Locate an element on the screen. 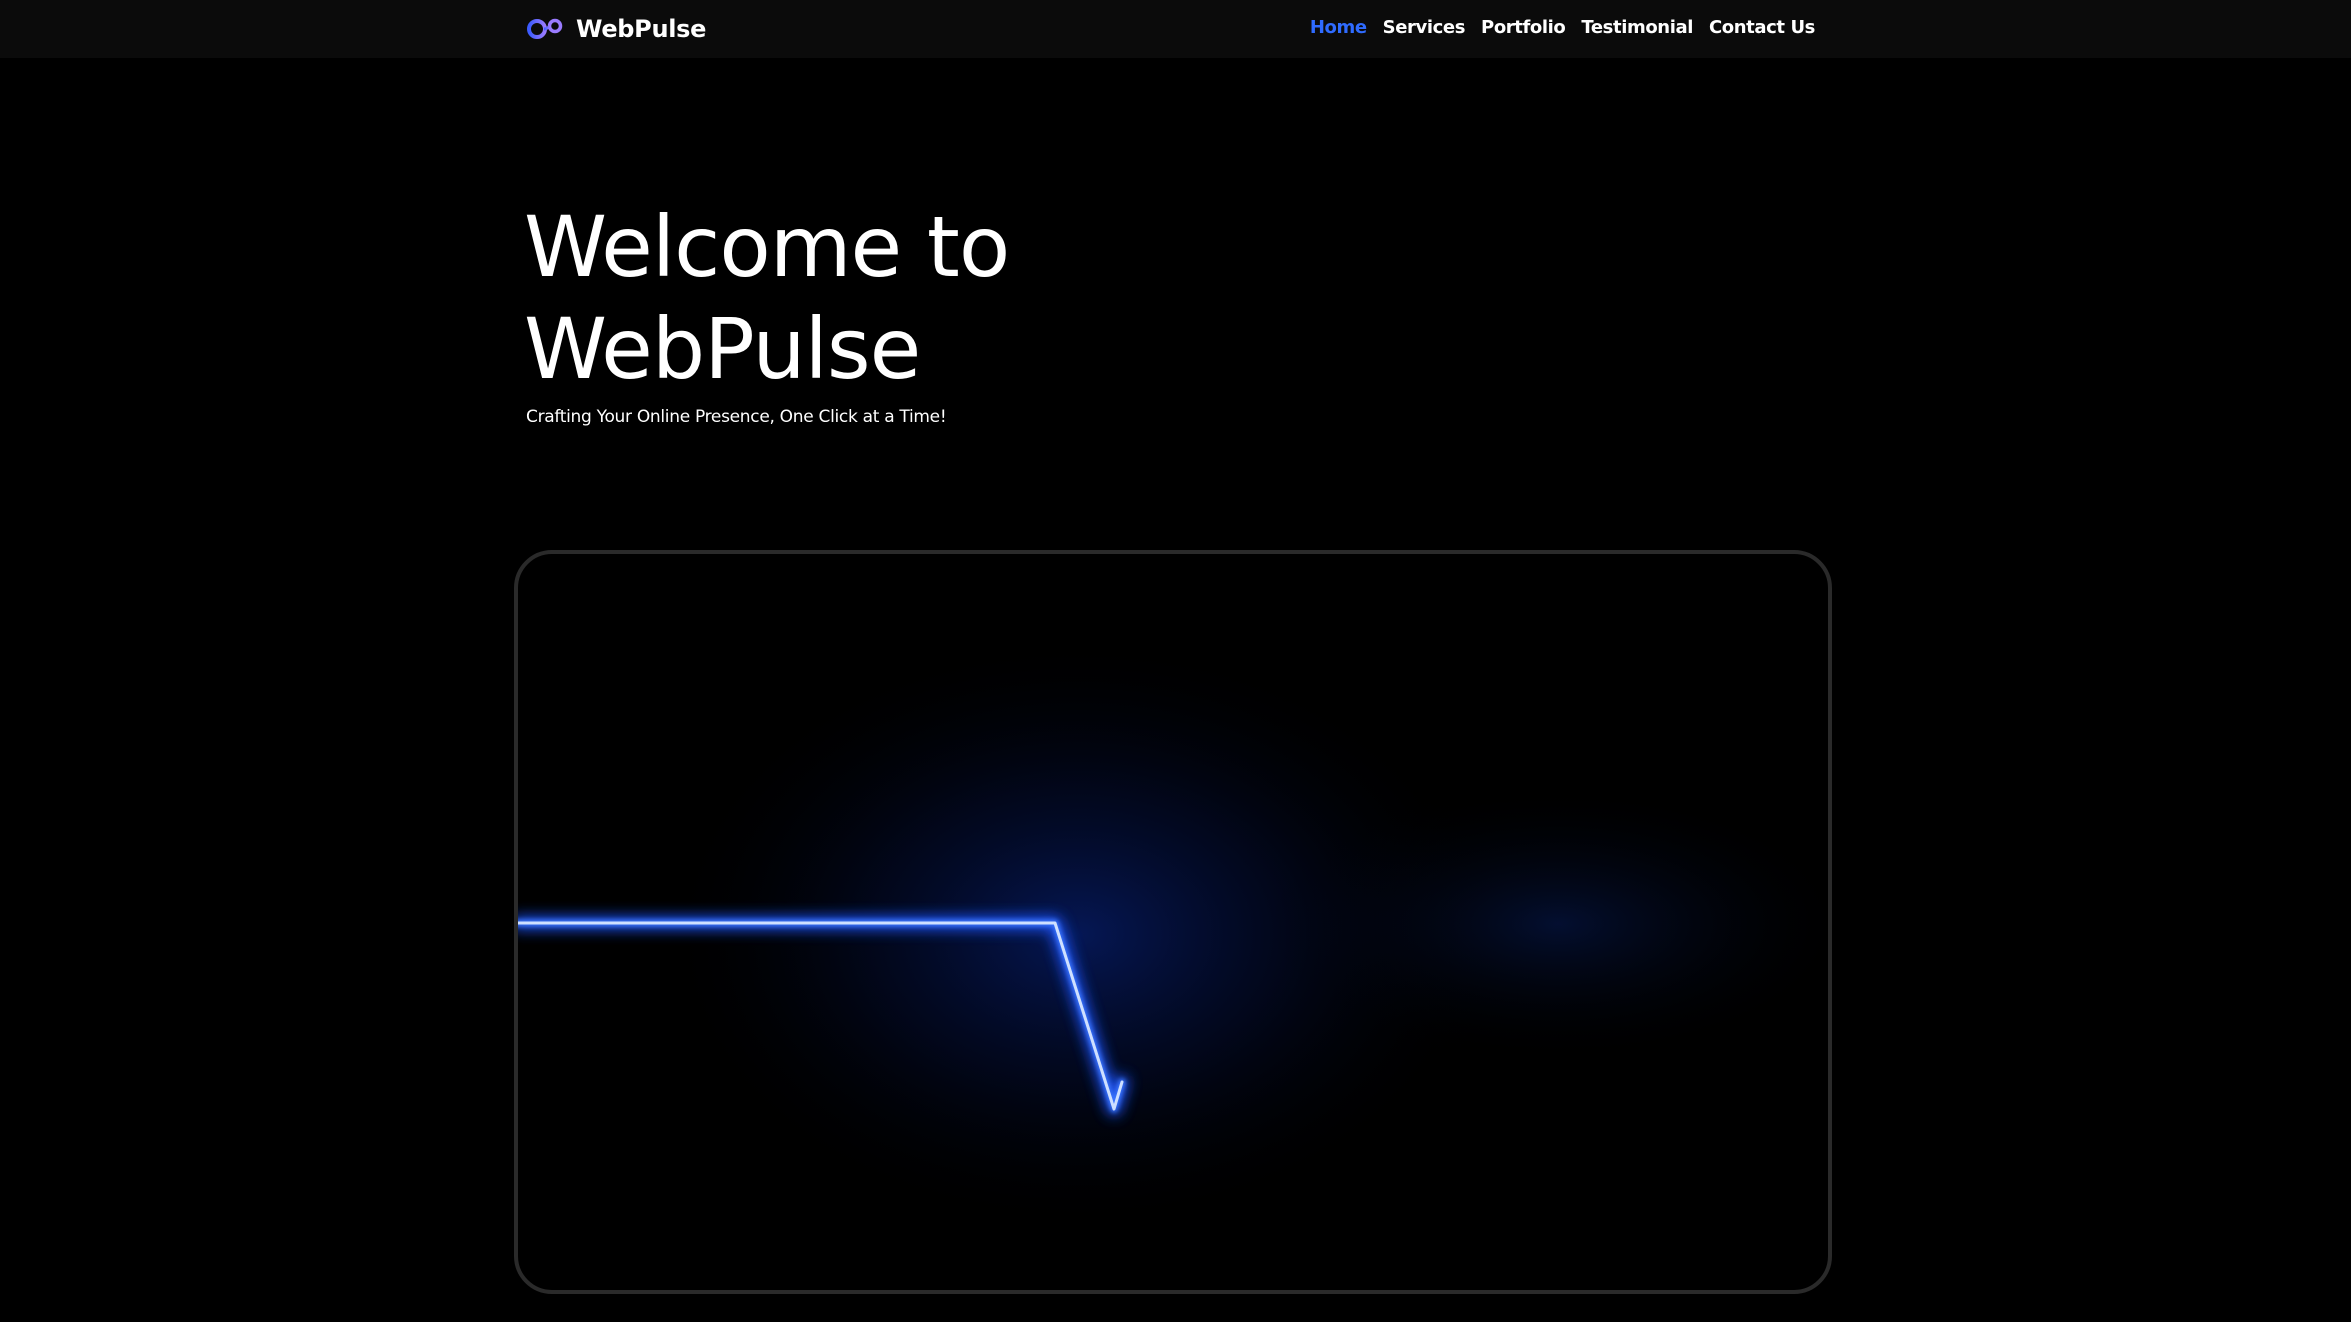 This screenshot has width=2351, height=1322. infinity-logo-icon is located at coordinates (545, 29).